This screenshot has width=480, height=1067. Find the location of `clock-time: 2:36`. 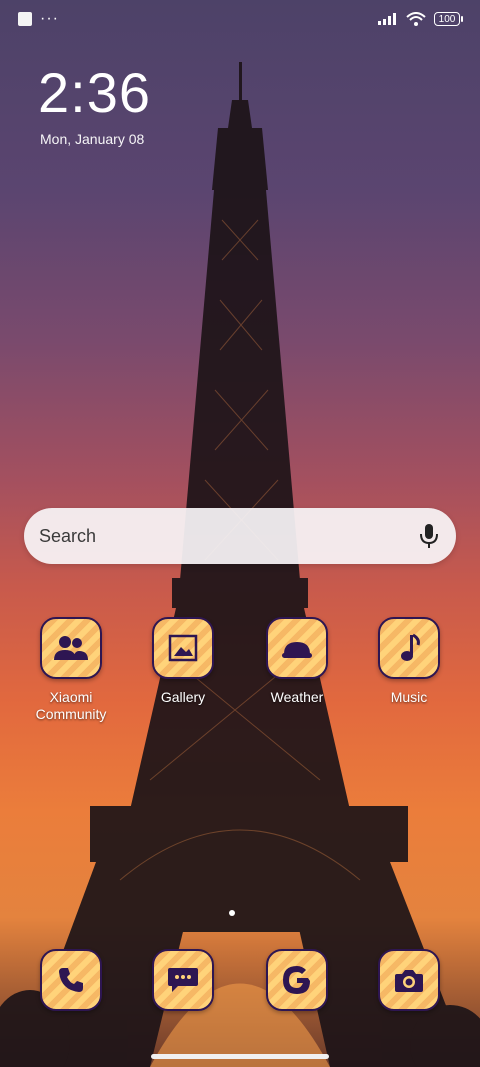

clock-time: 2:36 is located at coordinates (94, 92).